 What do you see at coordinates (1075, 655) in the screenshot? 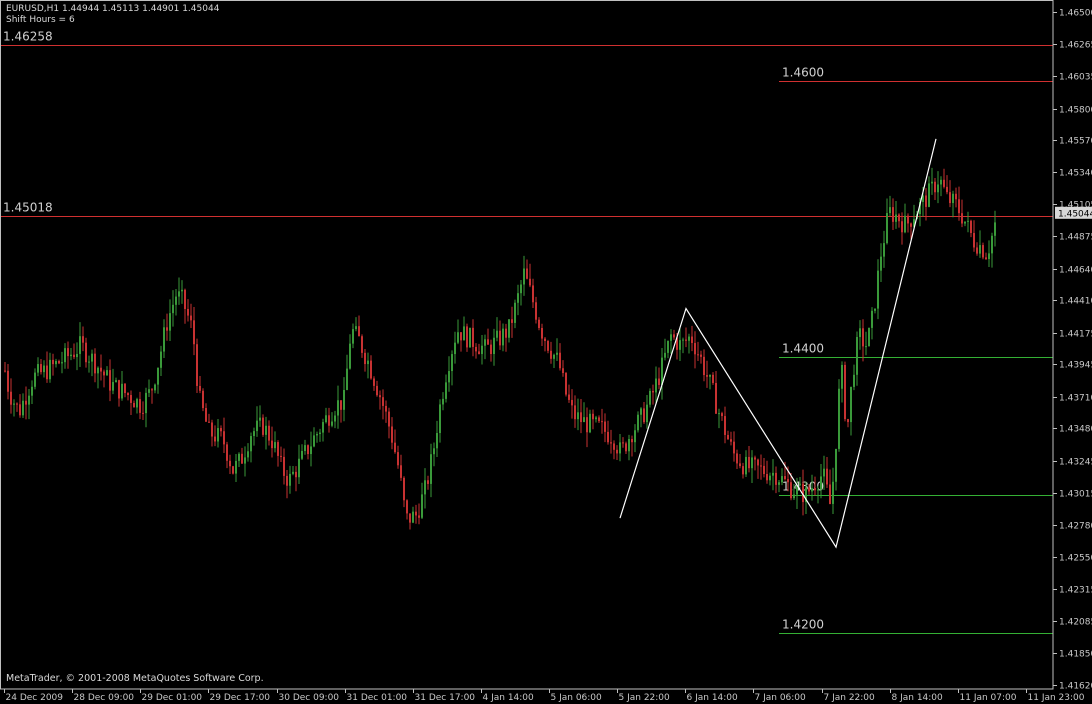
I see `y-tick-label-20: 1.41850` at bounding box center [1075, 655].